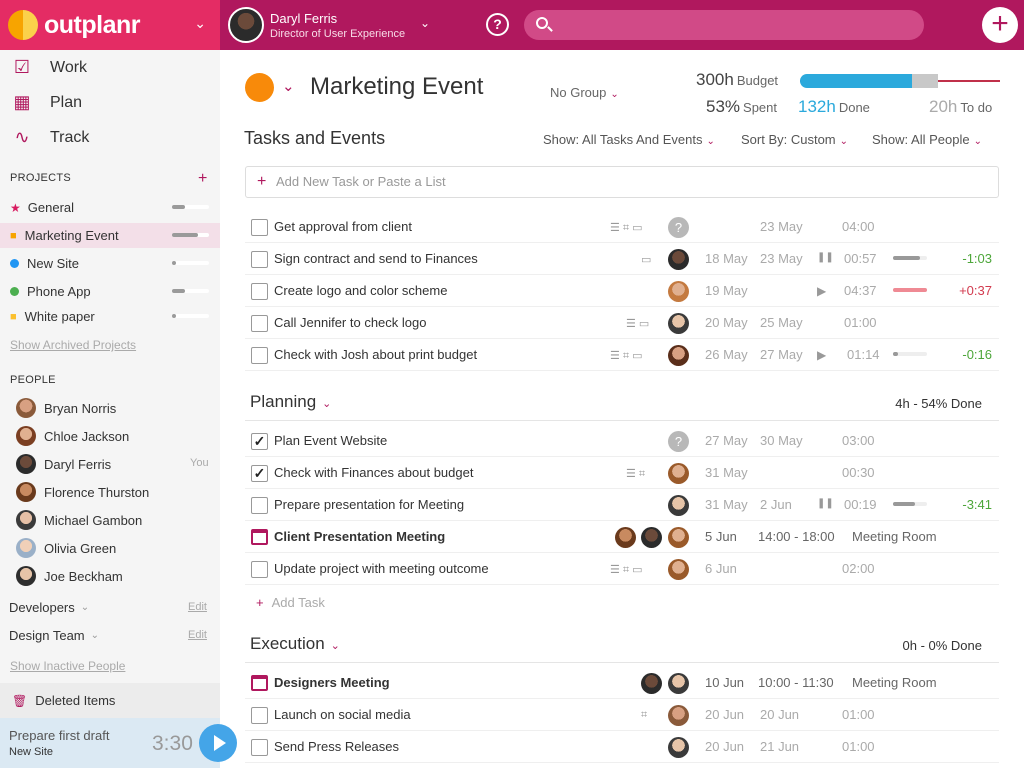 The image size is (1024, 768). I want to click on task-name: Update project with meeting outcome, so click(381, 568).